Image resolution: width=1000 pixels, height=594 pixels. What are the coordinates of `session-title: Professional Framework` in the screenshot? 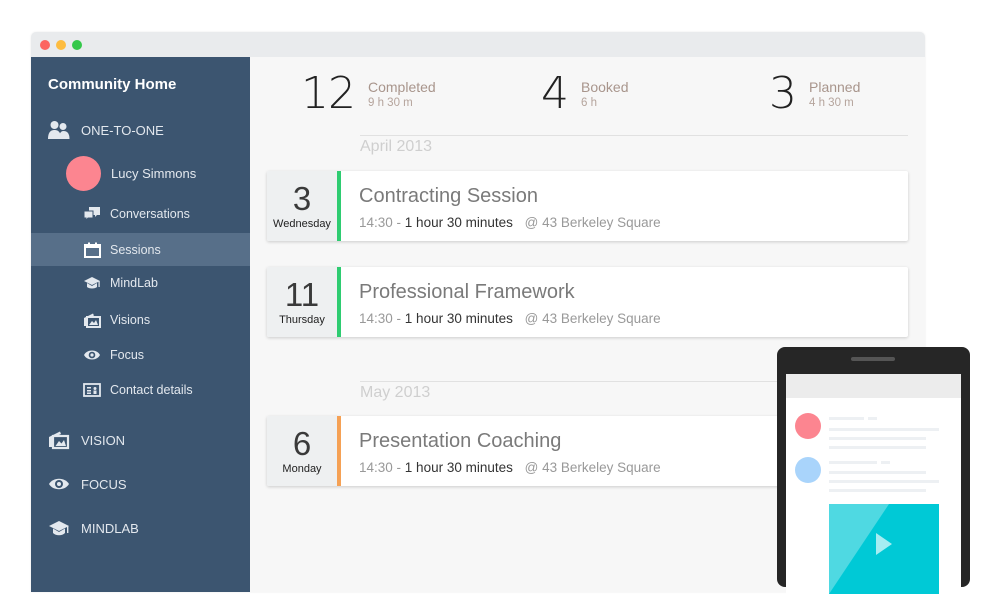 It's located at (467, 292).